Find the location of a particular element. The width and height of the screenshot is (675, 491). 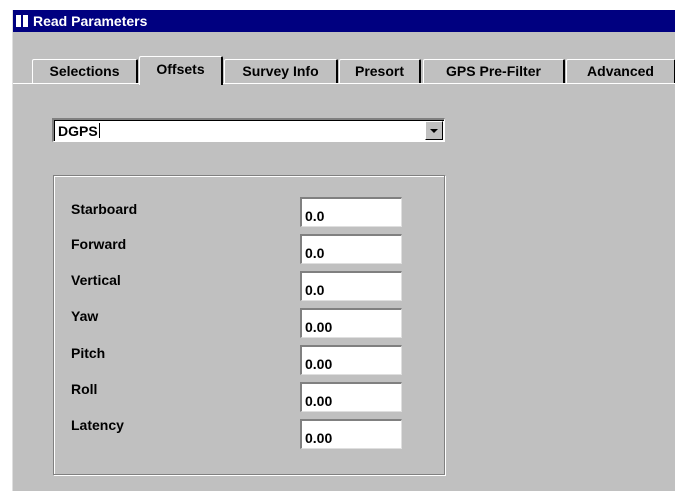

tab-label: GPS Pre-Filter is located at coordinates (493, 71).